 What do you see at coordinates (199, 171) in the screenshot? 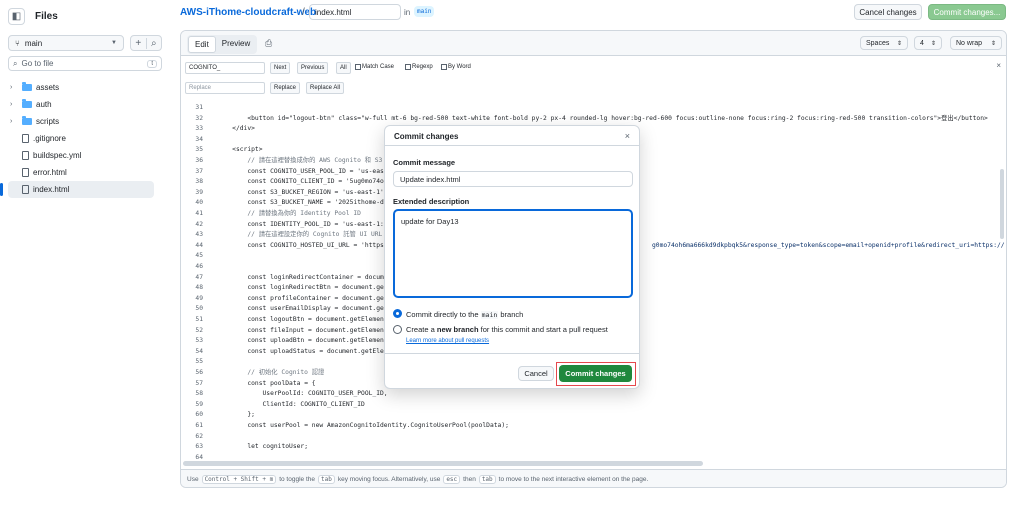
I see `line-number: 37` at bounding box center [199, 171].